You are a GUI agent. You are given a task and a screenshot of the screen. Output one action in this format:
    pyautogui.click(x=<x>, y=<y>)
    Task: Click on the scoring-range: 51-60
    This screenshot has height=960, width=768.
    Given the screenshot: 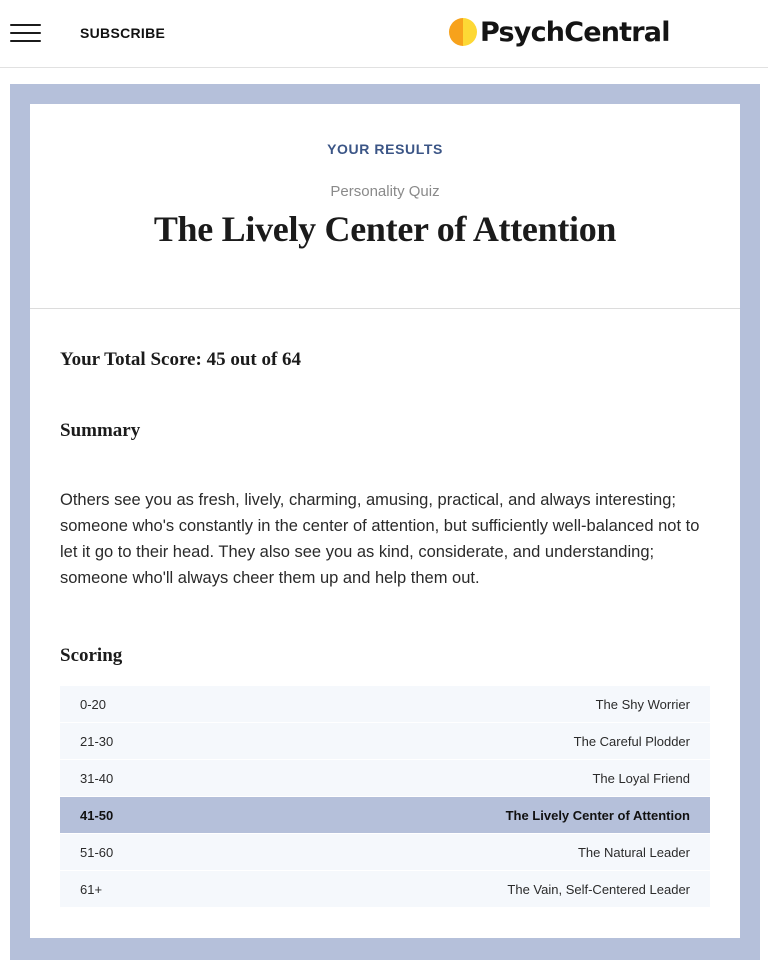 What is the action you would take?
    pyautogui.click(x=97, y=852)
    